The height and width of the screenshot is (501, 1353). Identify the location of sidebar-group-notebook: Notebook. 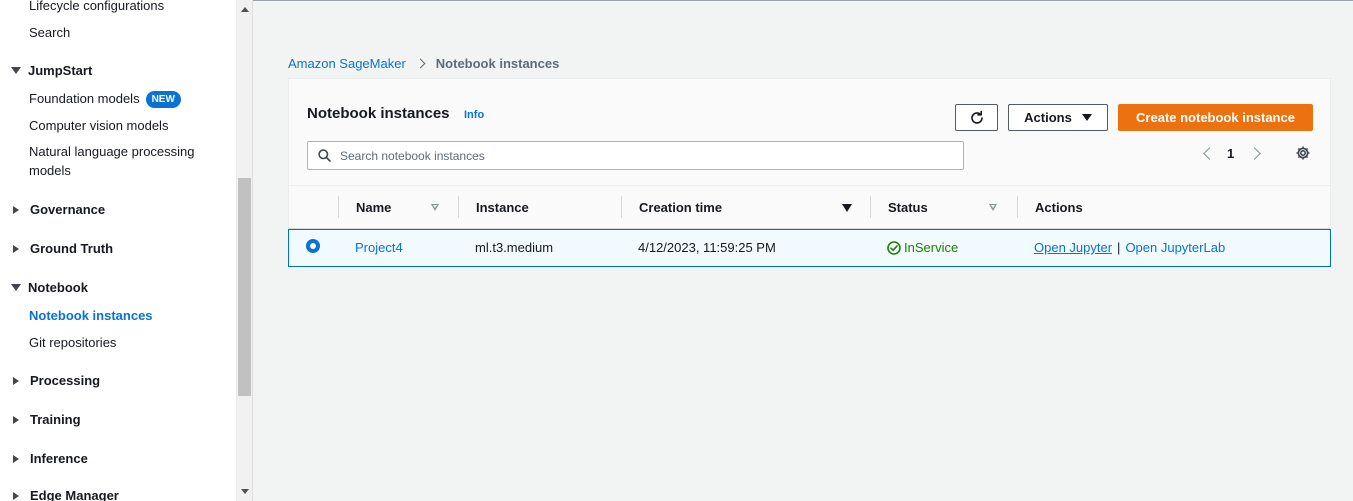
(49, 287).